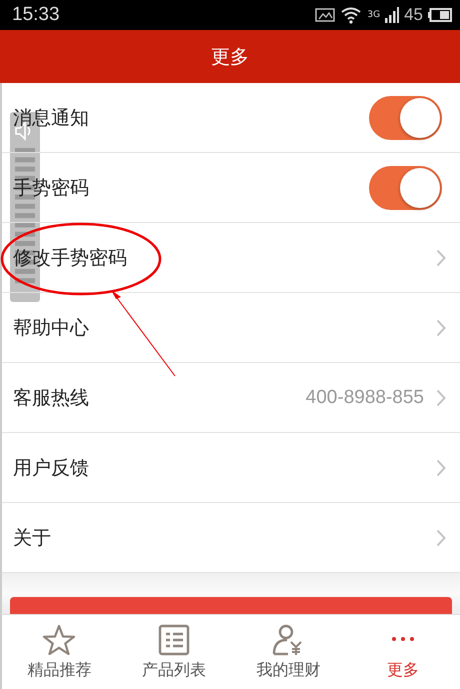  What do you see at coordinates (392, 15) in the screenshot?
I see `signal-icon` at bounding box center [392, 15].